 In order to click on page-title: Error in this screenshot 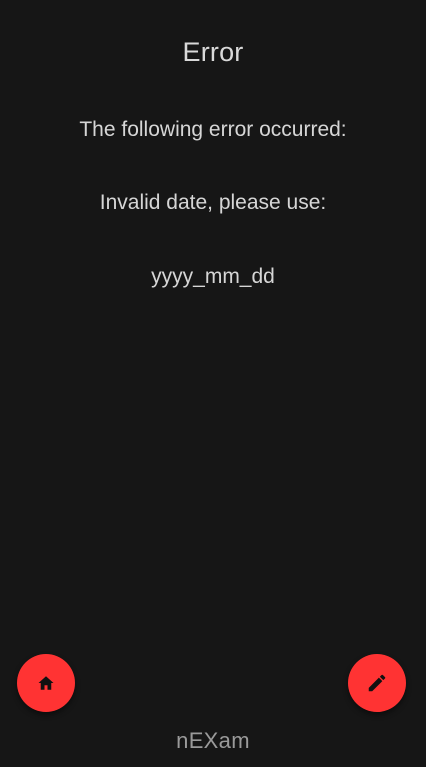, I will do `click(213, 52)`.